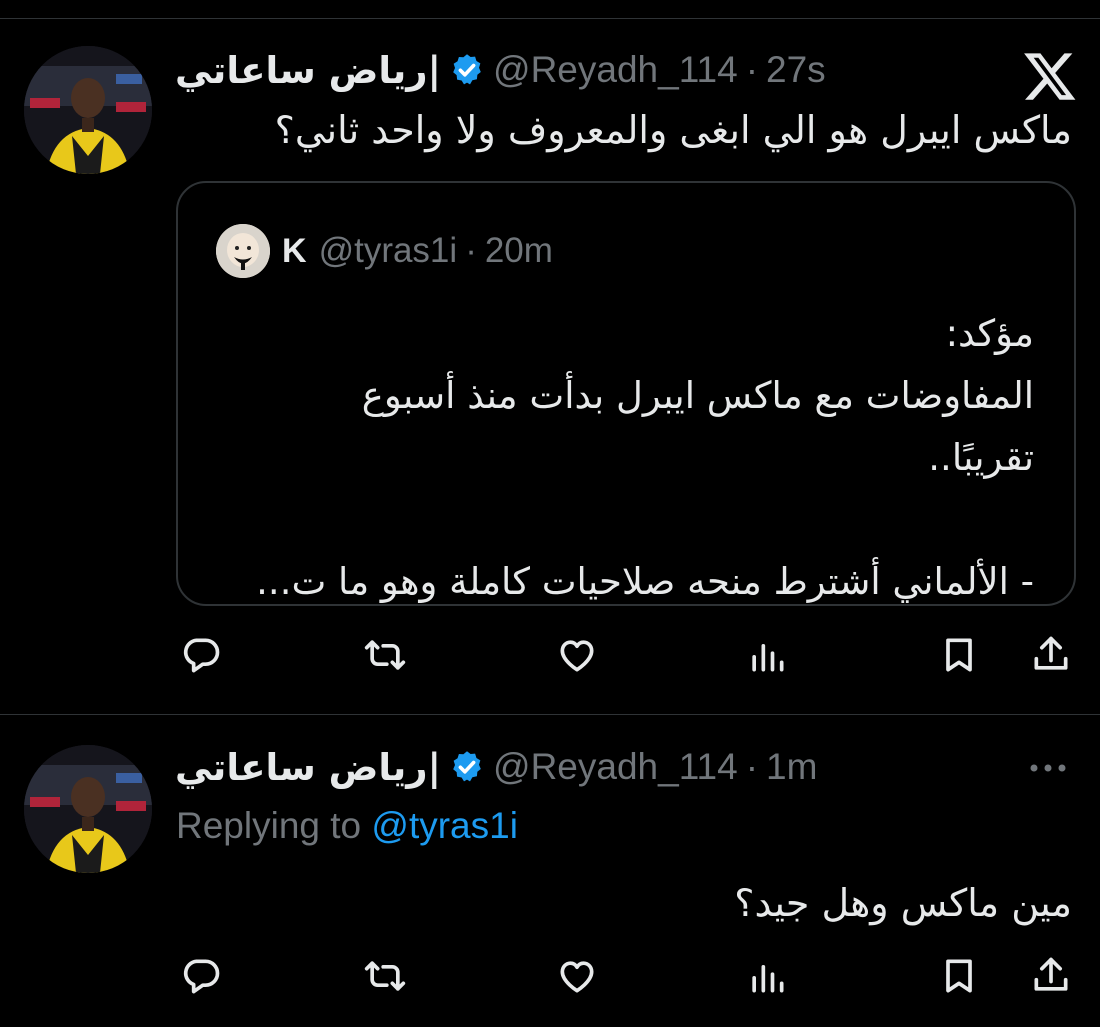 The width and height of the screenshot is (1100, 1027). I want to click on more-dots-icon, so click(1048, 768).